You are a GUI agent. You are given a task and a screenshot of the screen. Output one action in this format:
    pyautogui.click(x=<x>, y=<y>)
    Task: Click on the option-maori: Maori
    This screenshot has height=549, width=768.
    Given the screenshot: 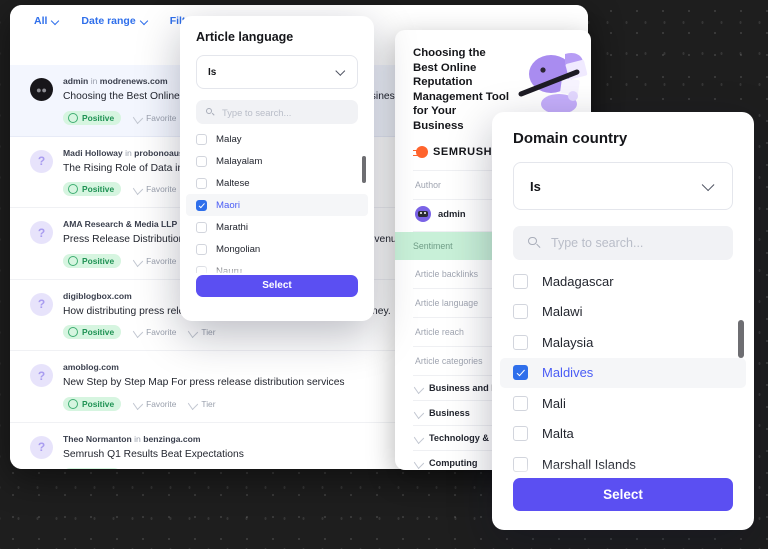 What is the action you would take?
    pyautogui.click(x=277, y=205)
    